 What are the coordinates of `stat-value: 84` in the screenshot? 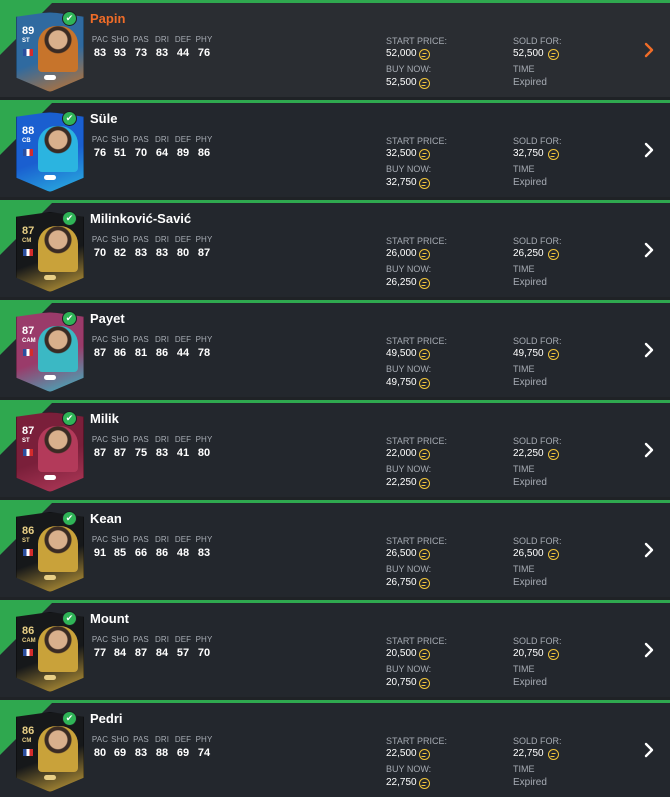 It's located at (162, 653).